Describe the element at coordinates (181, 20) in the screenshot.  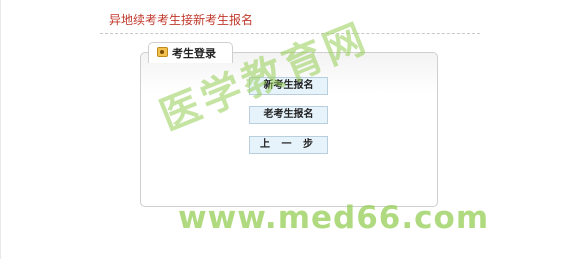
I see `page-title: 异地续考考生接新考生报名` at that location.